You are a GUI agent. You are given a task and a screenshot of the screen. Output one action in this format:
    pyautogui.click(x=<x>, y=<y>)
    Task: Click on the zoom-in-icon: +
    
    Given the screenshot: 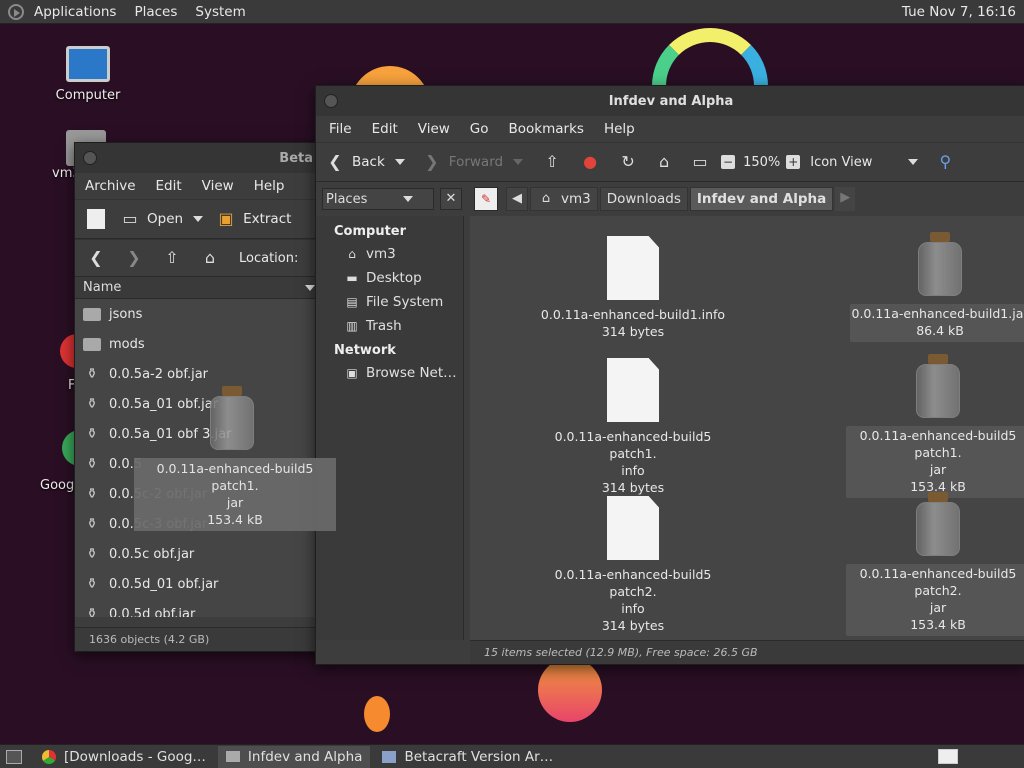 What is the action you would take?
    pyautogui.click(x=793, y=162)
    